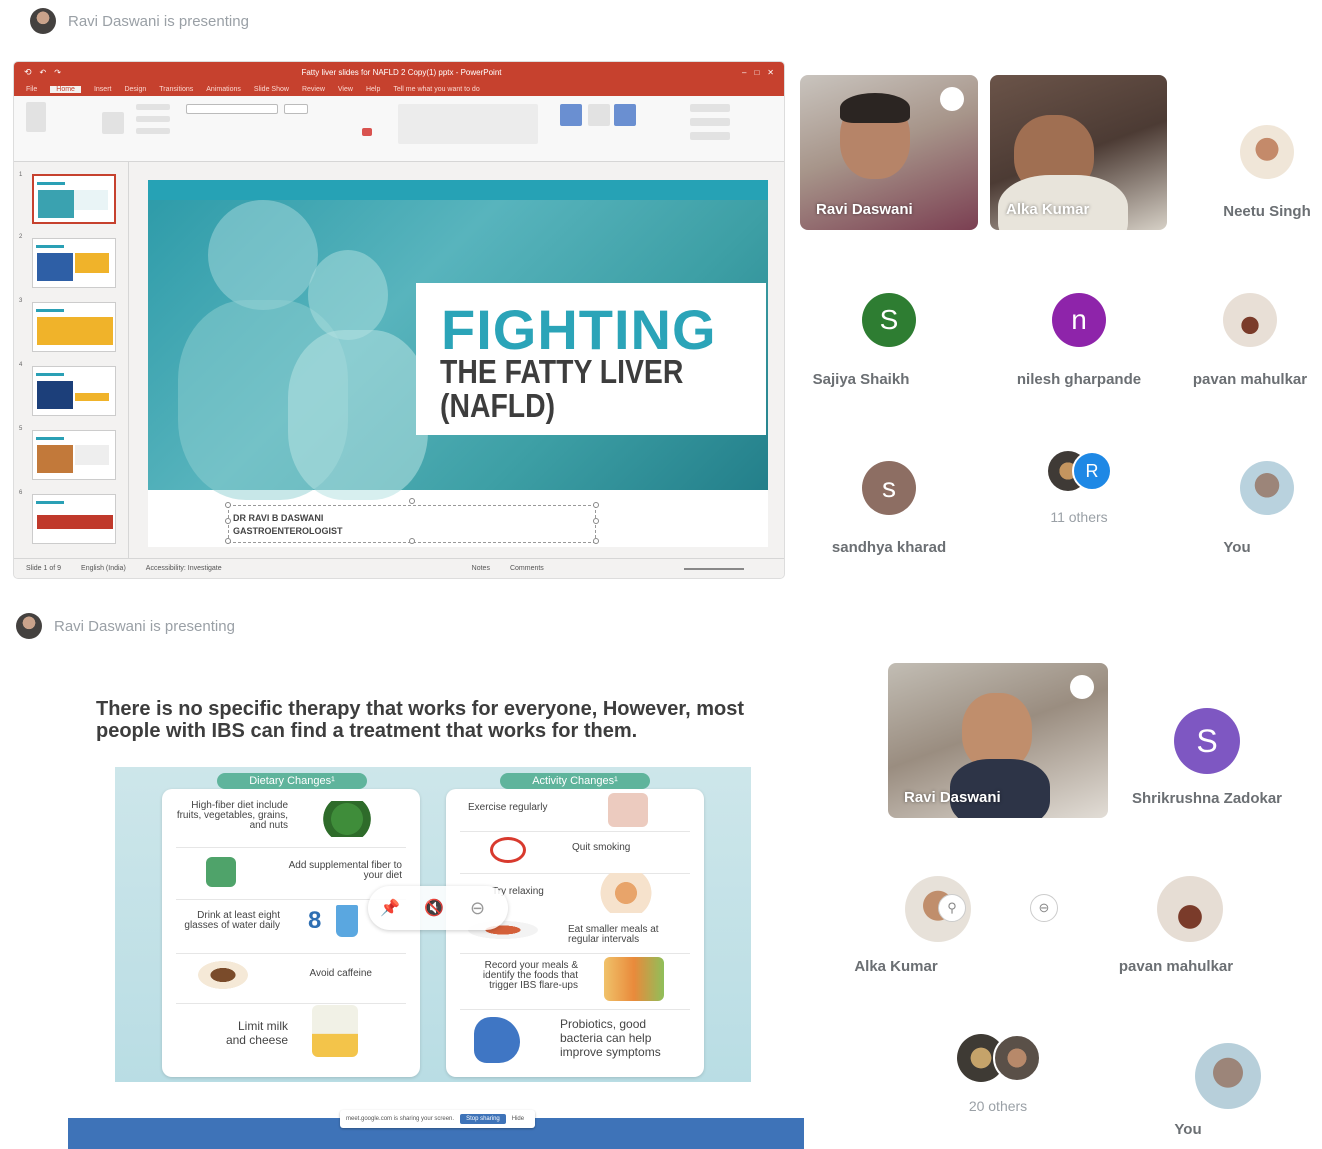  I want to click on arrange-button, so click(599, 115).